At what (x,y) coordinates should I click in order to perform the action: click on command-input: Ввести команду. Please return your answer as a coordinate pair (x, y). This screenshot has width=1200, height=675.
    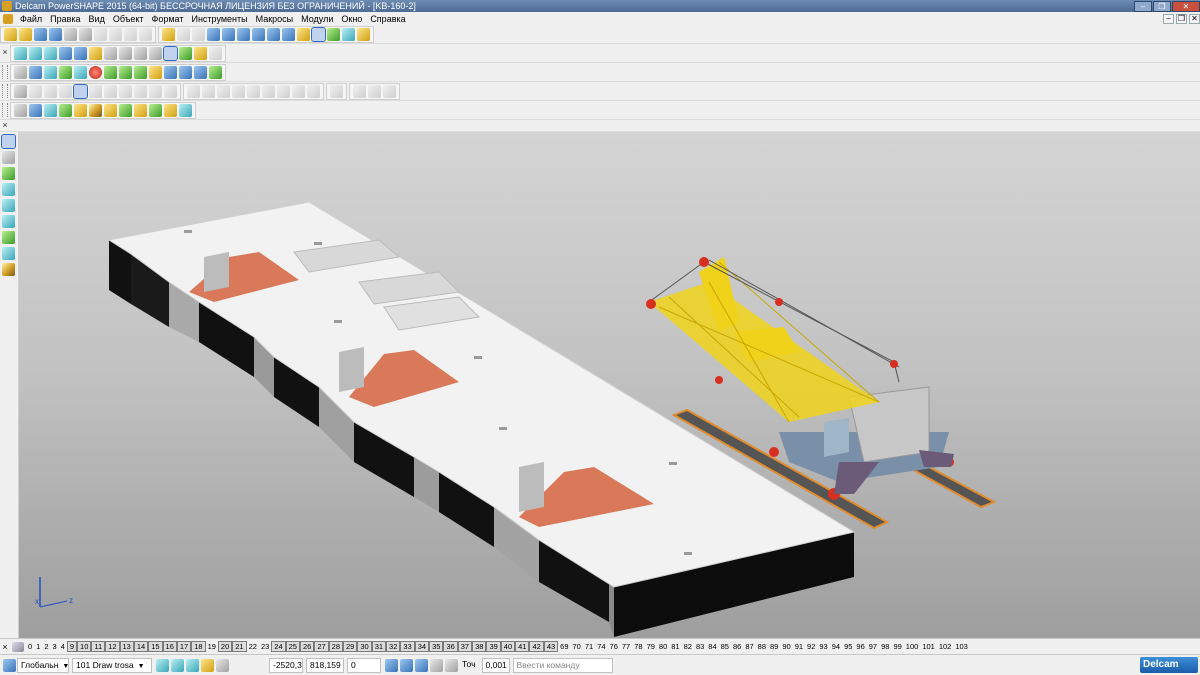
    Looking at the image, I should click on (562, 665).